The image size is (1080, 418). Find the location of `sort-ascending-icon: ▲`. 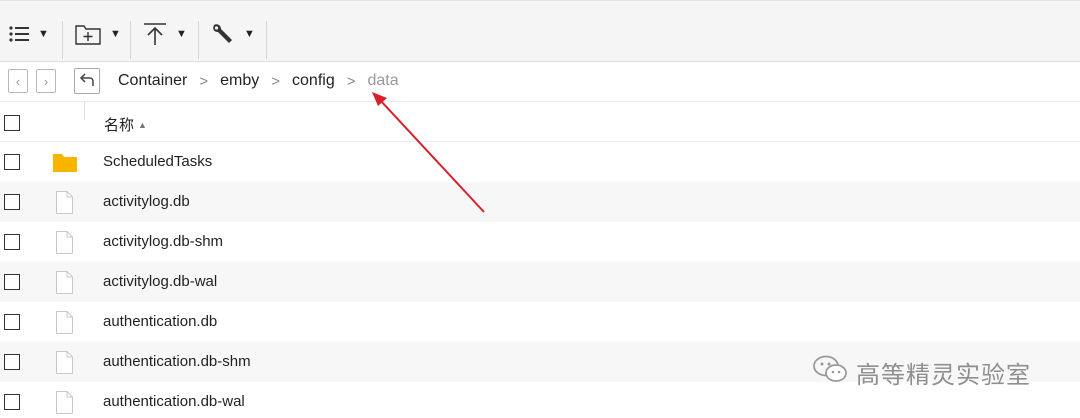

sort-ascending-icon: ▲ is located at coordinates (142, 124).